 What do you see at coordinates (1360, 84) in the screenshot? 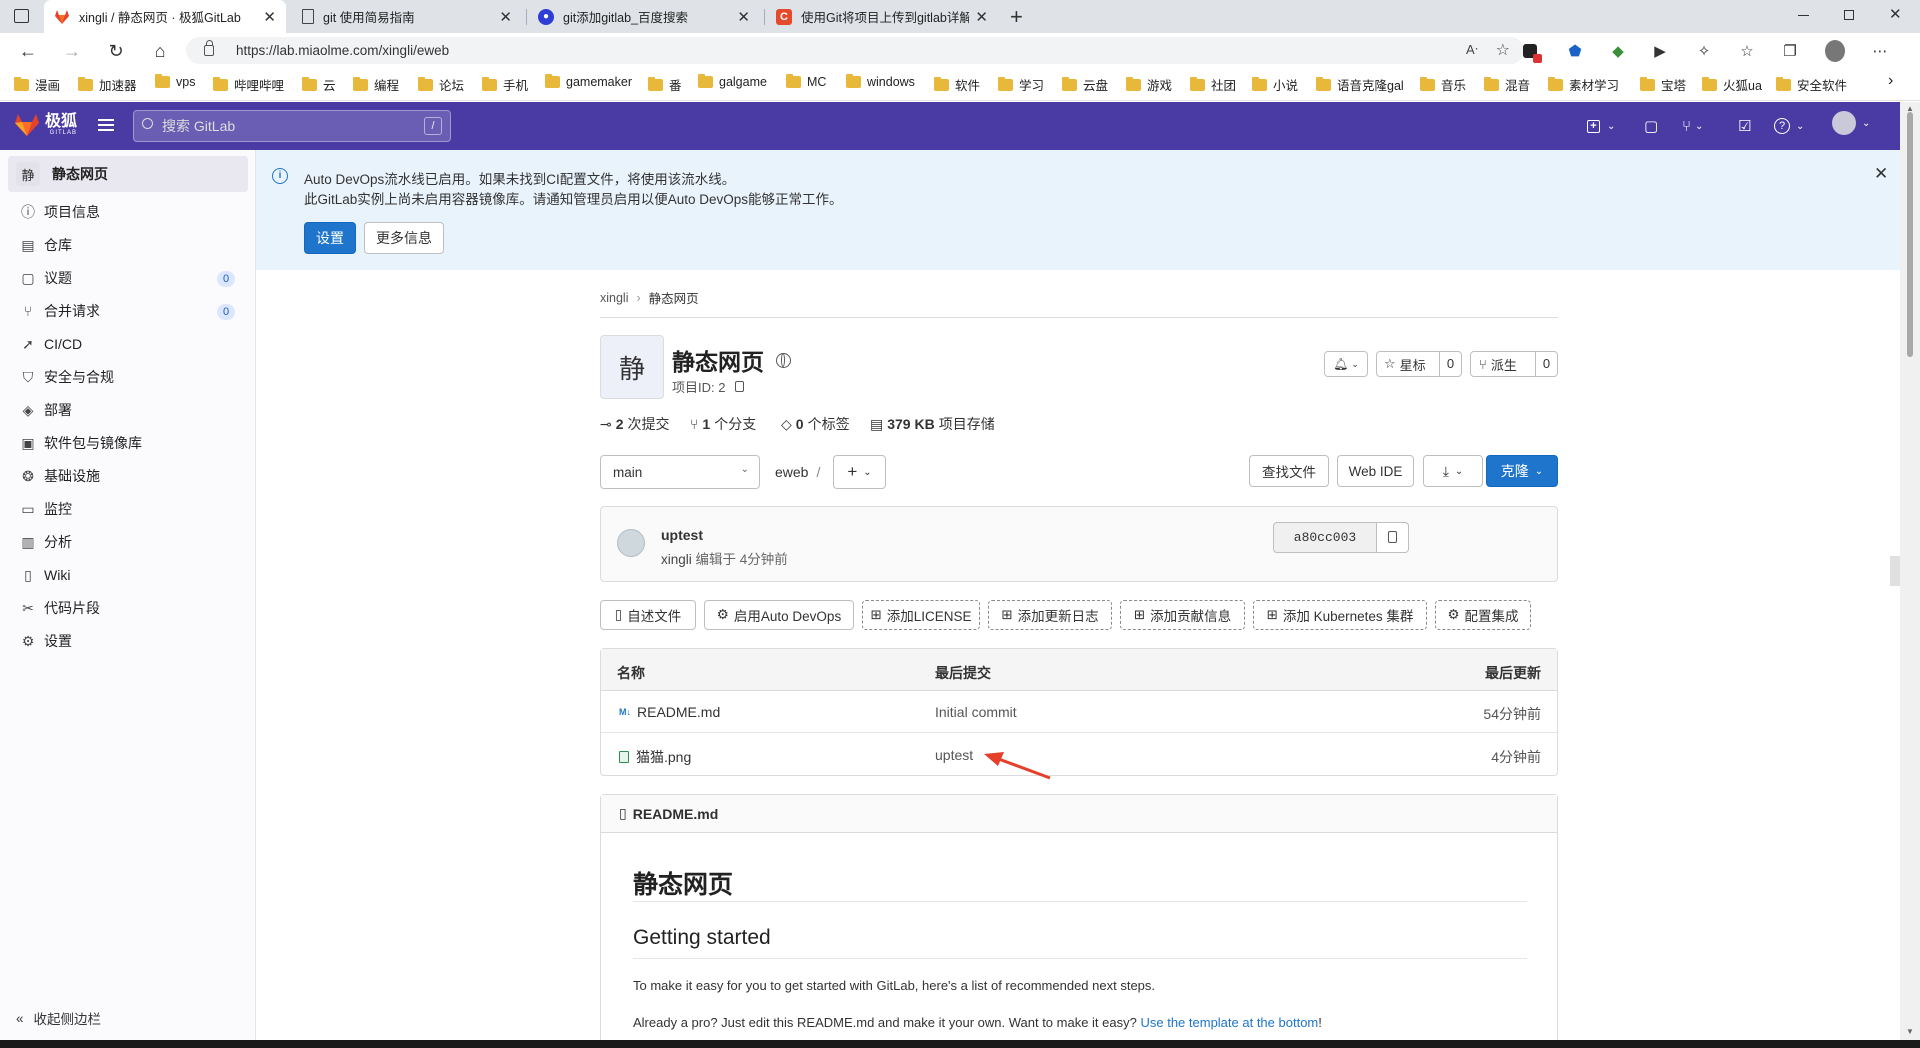
I see `bookmark-item: 语音克隆gal` at bounding box center [1360, 84].